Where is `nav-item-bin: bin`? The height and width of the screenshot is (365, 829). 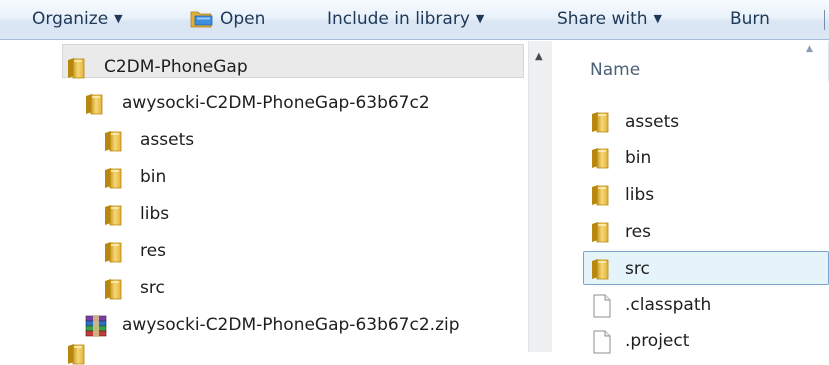 nav-item-bin: bin is located at coordinates (313, 177).